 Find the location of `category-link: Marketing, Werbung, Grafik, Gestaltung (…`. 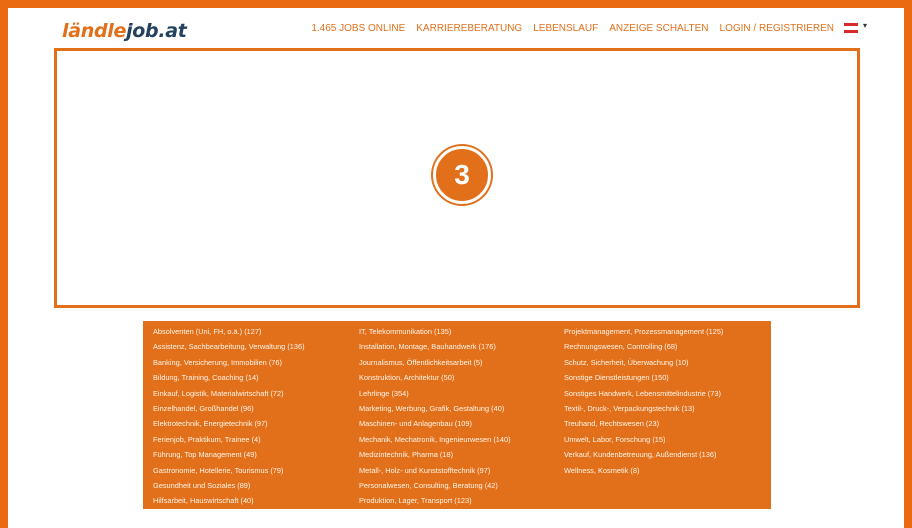

category-link: Marketing, Werbung, Grafik, Gestaltung (… is located at coordinates (435, 408).